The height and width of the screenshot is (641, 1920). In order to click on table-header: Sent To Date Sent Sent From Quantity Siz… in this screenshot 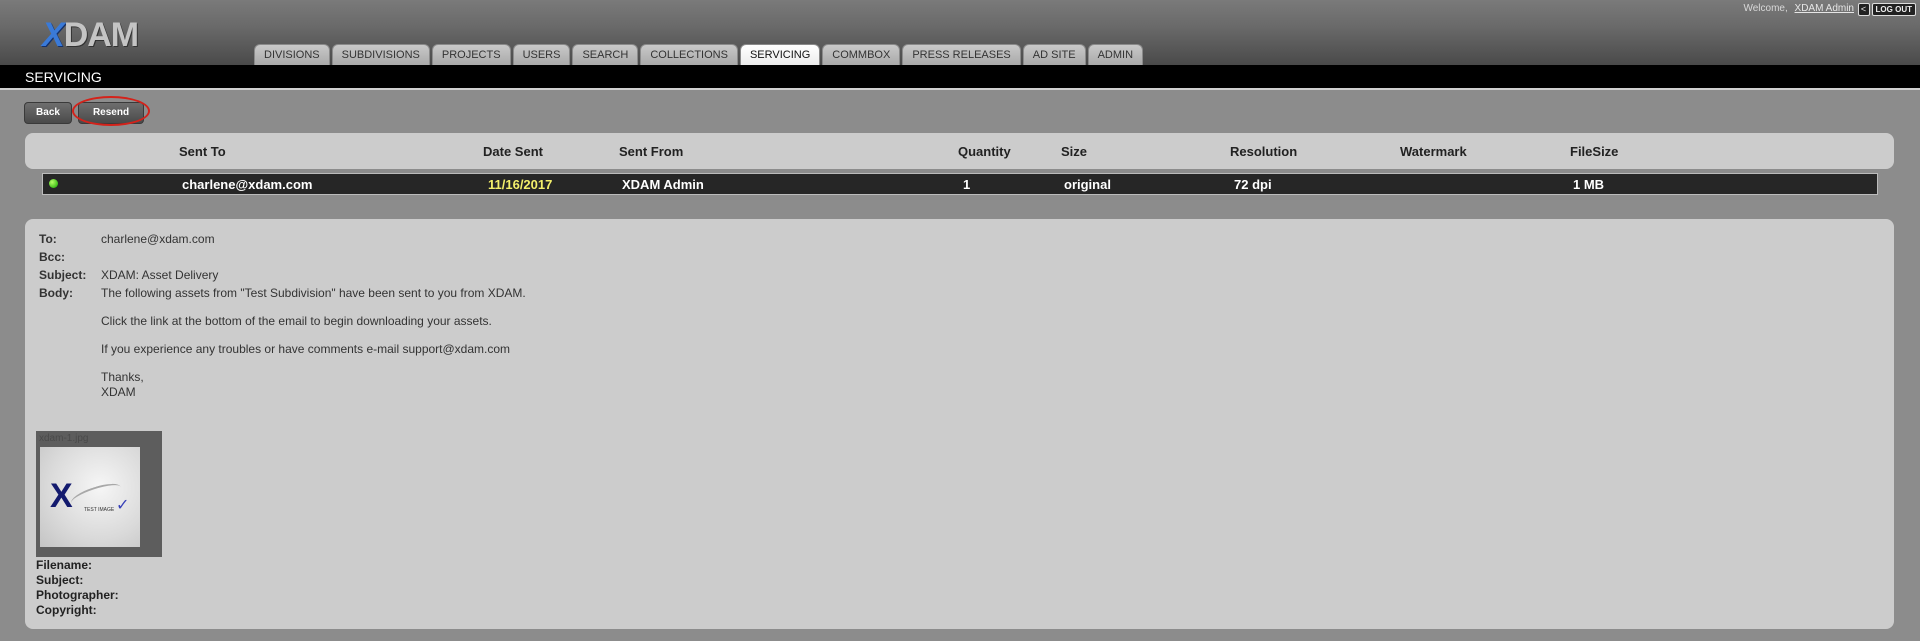, I will do `click(959, 151)`.